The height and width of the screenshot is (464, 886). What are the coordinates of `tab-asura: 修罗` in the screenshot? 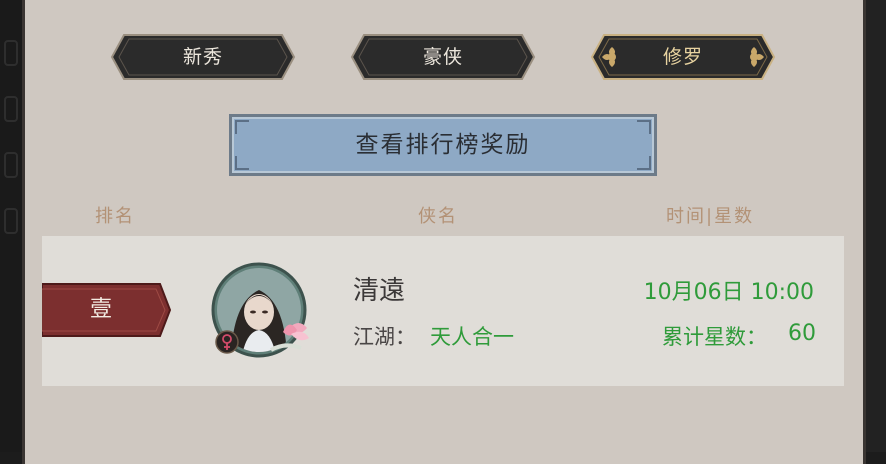 It's located at (683, 57).